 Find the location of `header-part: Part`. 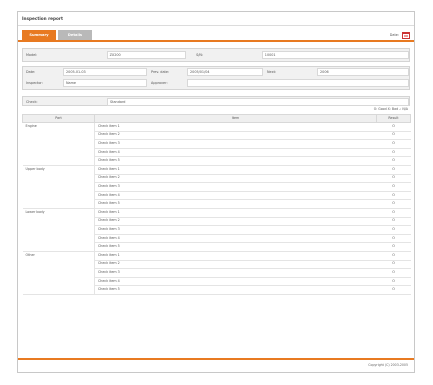

header-part: Part is located at coordinates (58, 118).